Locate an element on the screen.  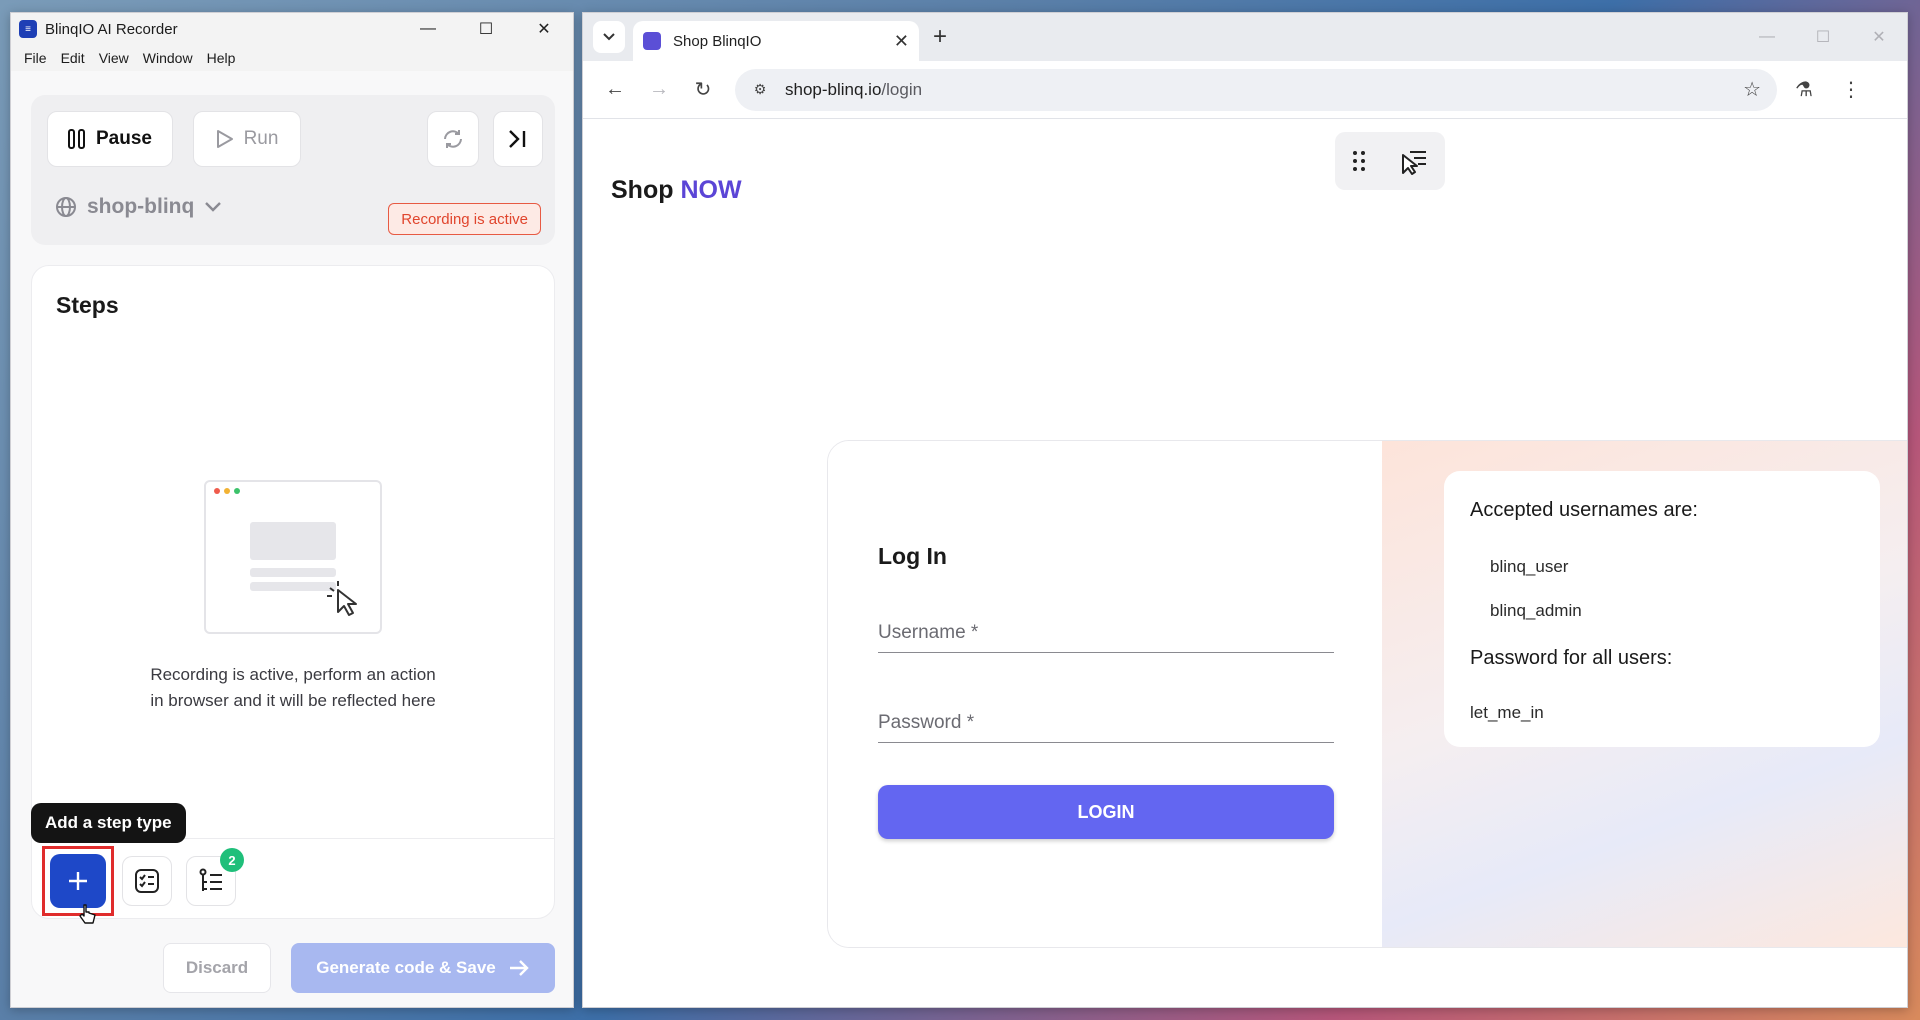
generate-code-save-button: Generate code & Save is located at coordinates (423, 968).